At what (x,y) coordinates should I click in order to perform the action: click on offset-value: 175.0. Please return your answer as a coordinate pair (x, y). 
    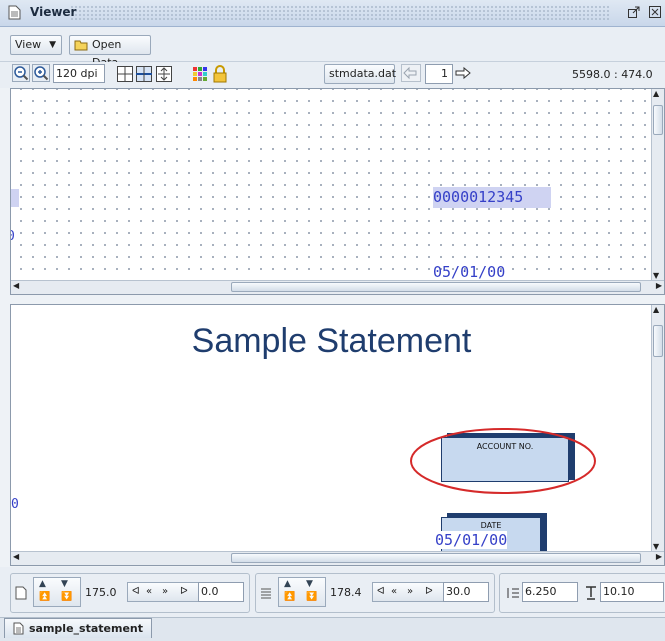
    Looking at the image, I should click on (103, 594).